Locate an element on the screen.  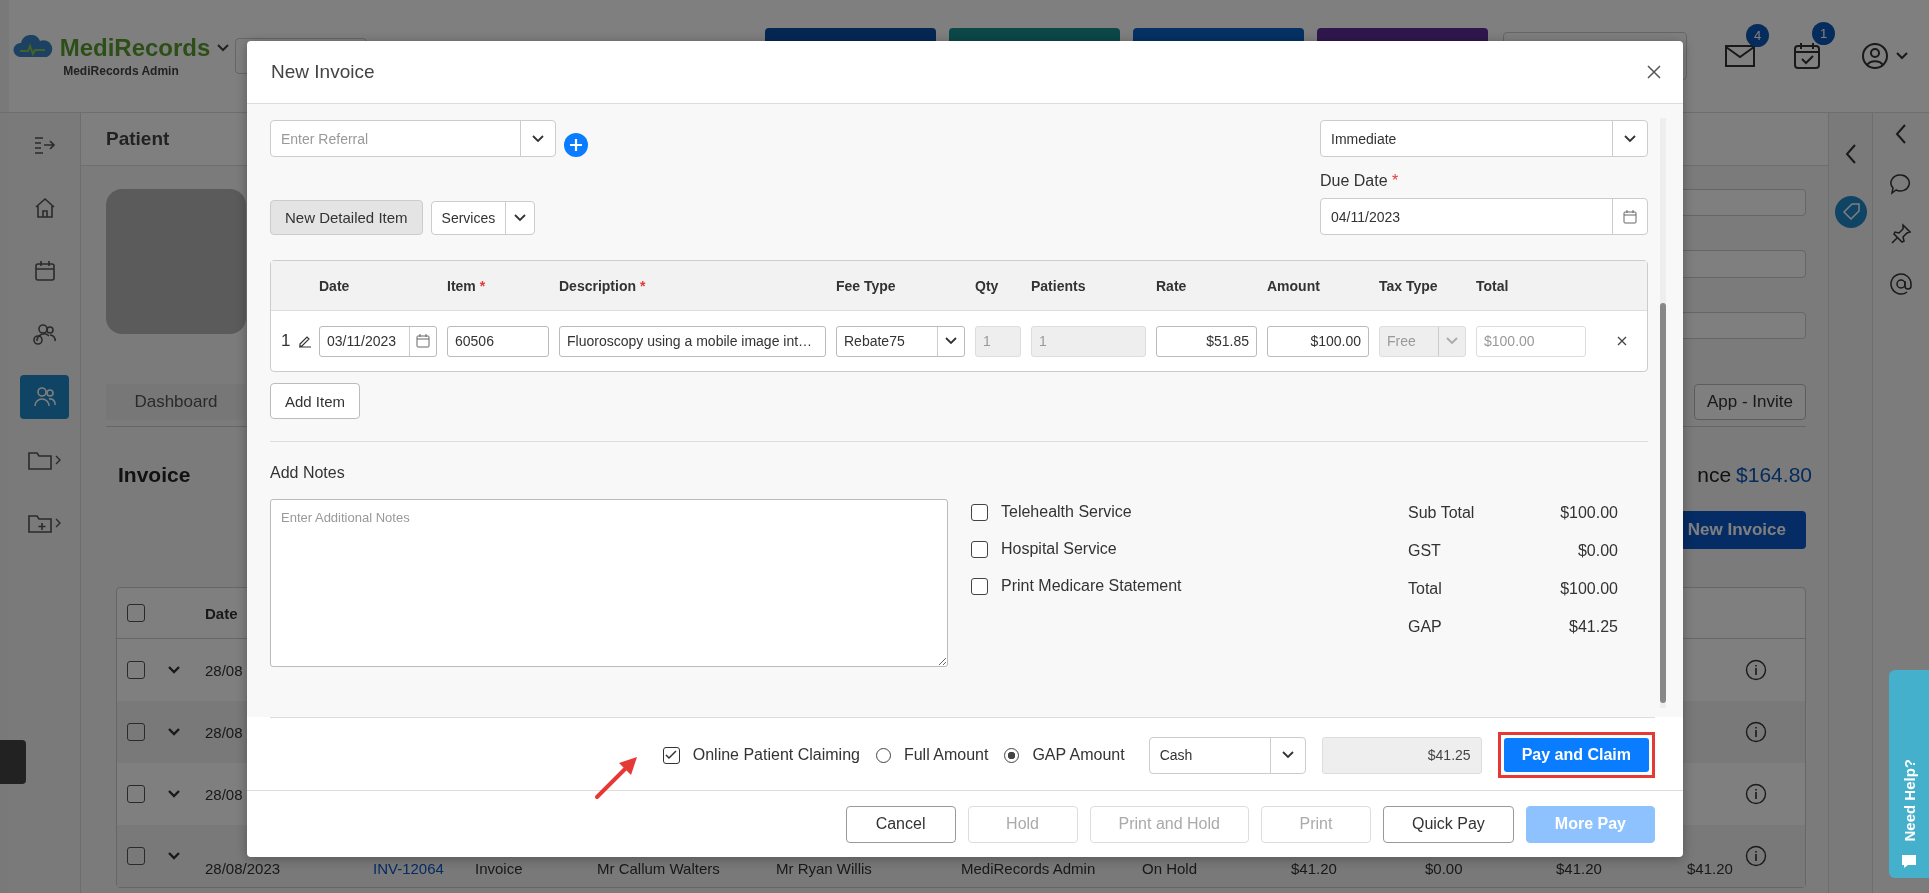
total-value: $41.25 is located at coordinates (1593, 626).